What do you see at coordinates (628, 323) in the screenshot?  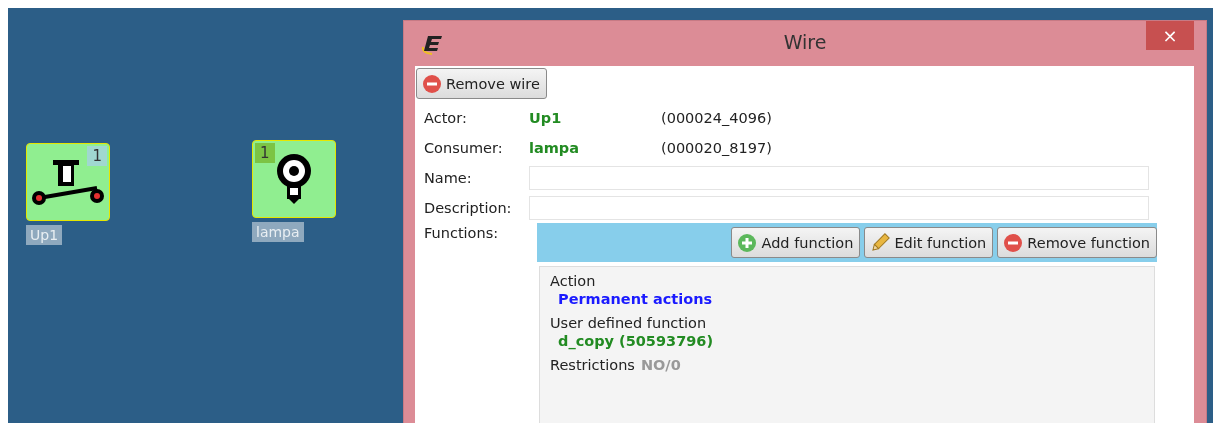 I see `detail-label: User defined function` at bounding box center [628, 323].